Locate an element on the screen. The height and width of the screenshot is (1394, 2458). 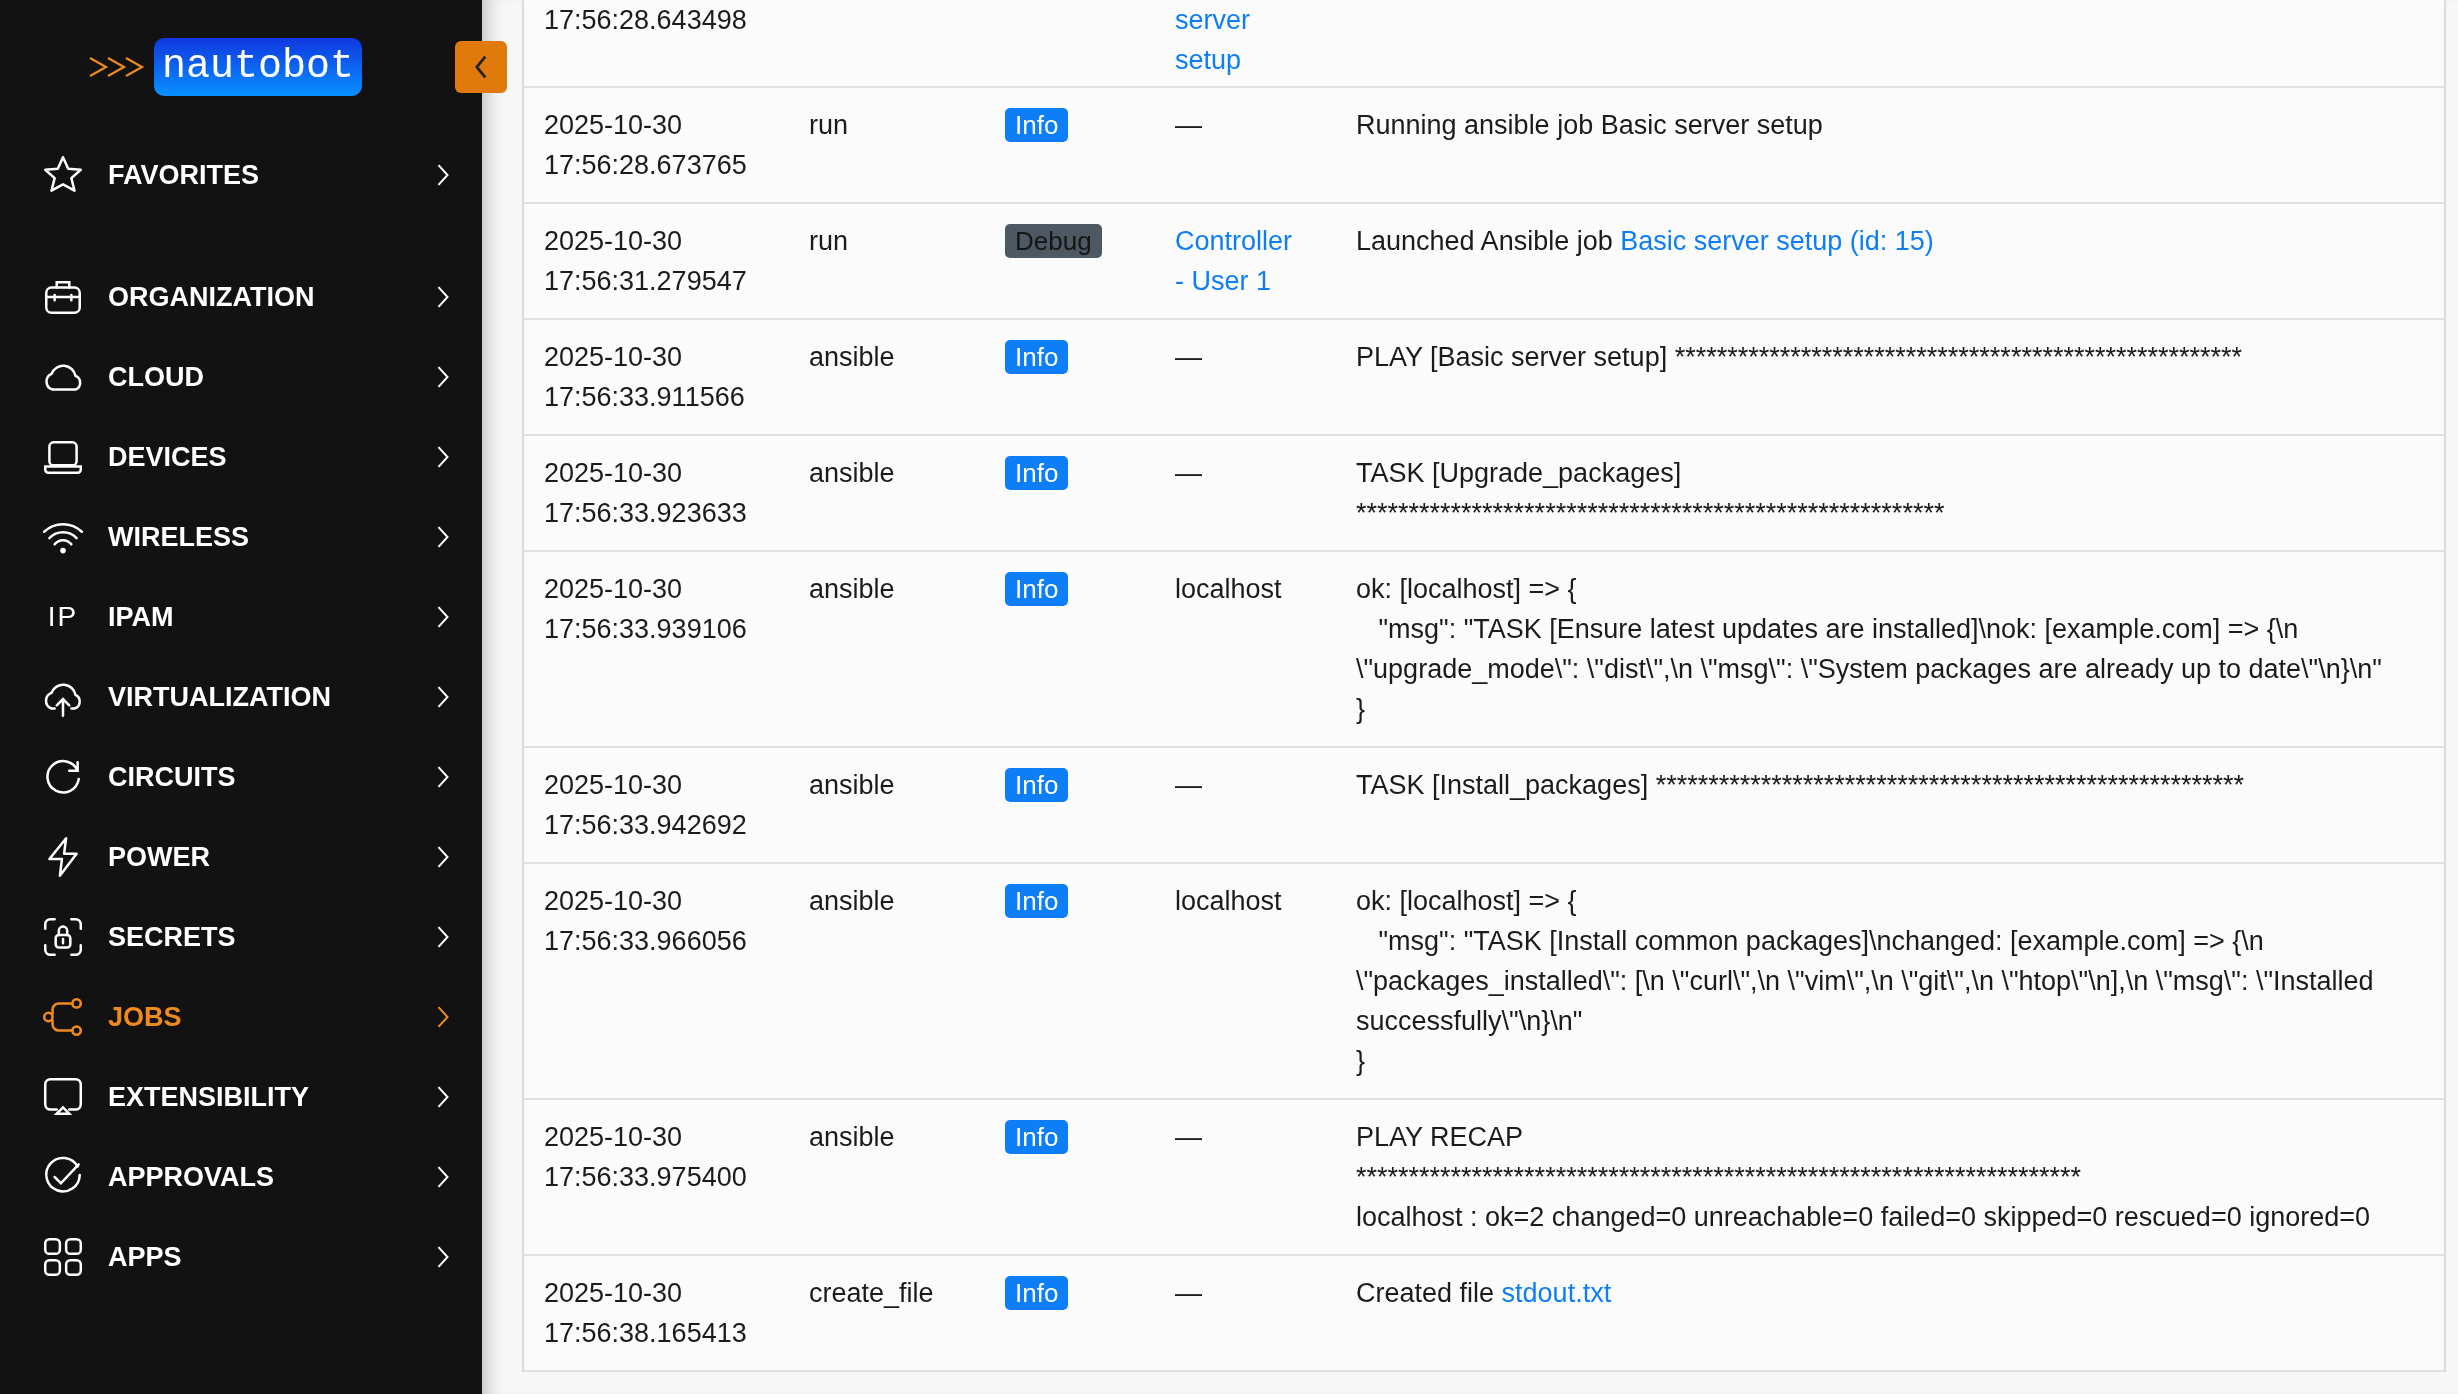
timestamp-cell-text: 2025-10-30 17:56:33.939106 is located at coordinates (645, 609).